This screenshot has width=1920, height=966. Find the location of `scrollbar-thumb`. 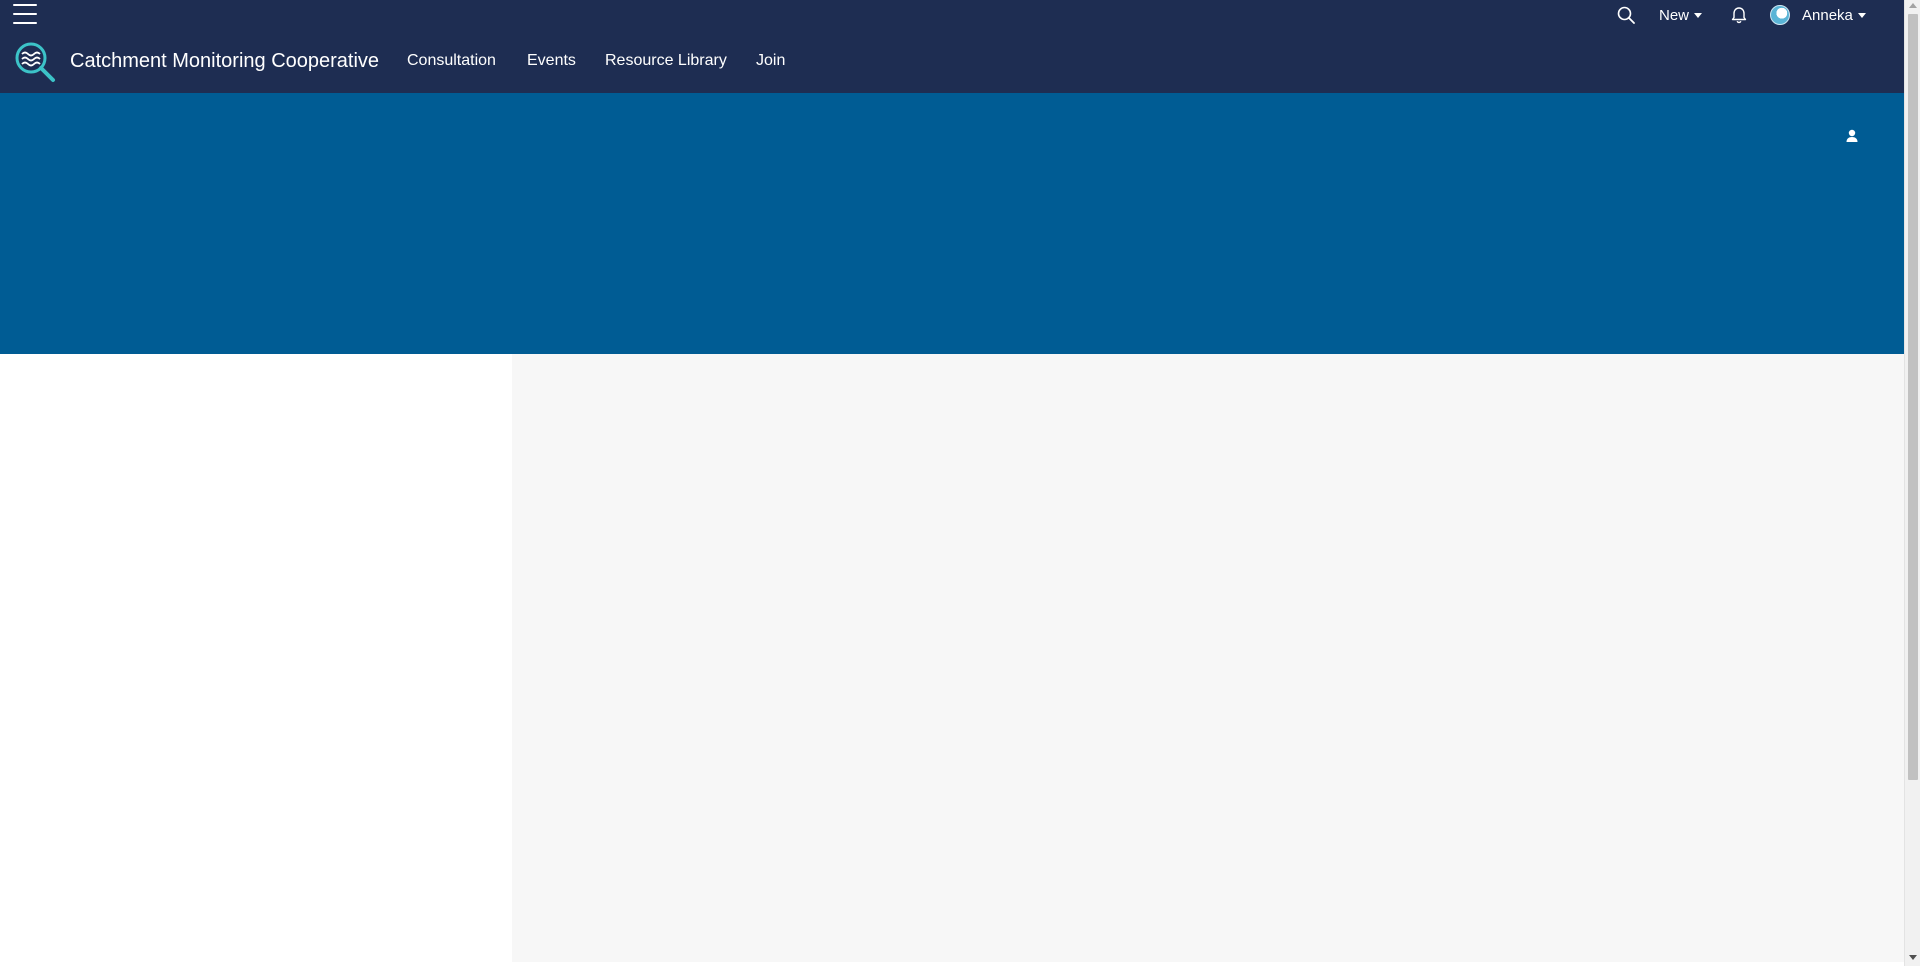

scrollbar-thumb is located at coordinates (1913, 397).